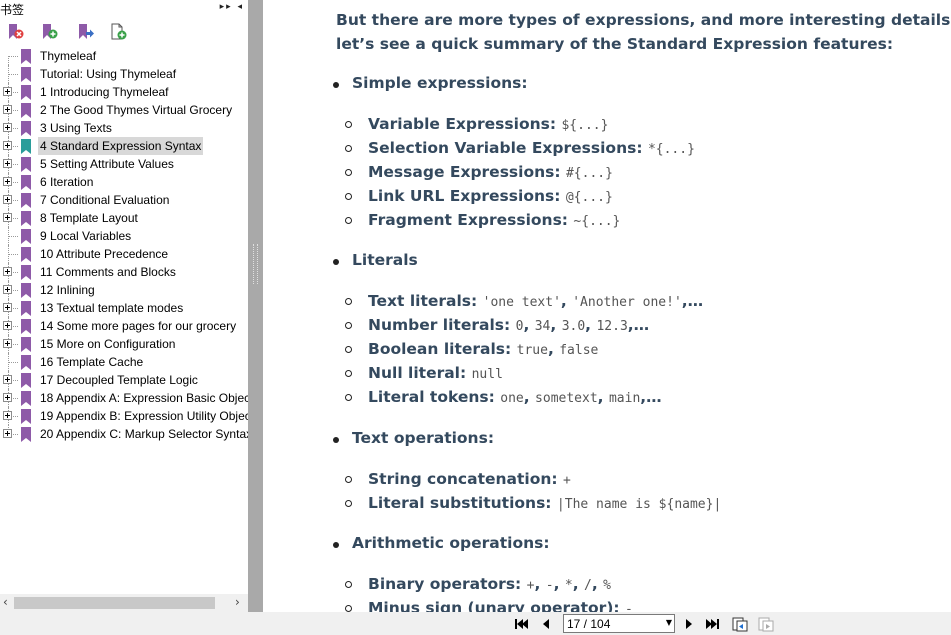  Describe the element at coordinates (237, 602) in the screenshot. I see `scroll-right-arrow-icon: ›` at that location.